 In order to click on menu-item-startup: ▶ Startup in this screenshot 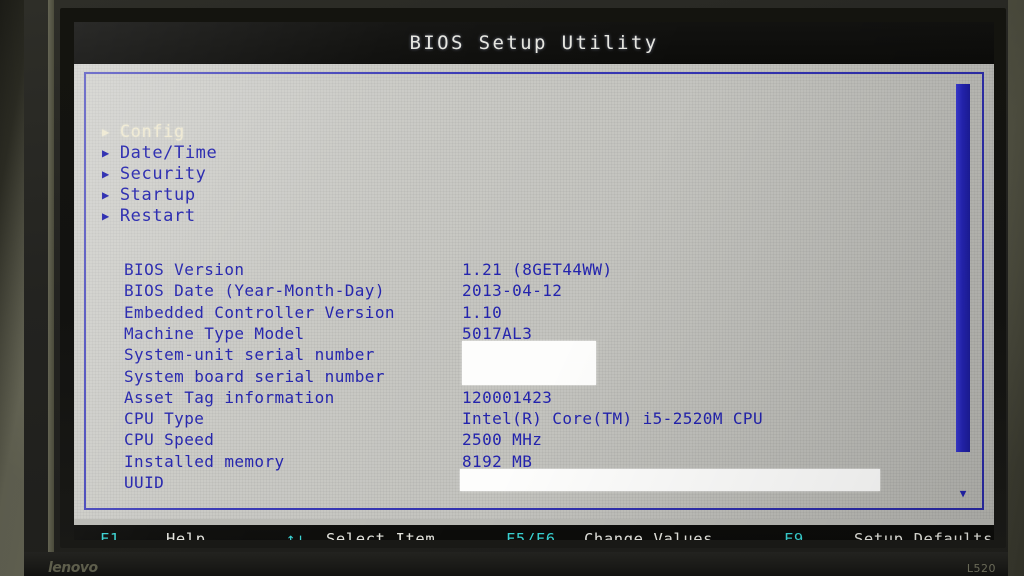, I will do `click(149, 195)`.